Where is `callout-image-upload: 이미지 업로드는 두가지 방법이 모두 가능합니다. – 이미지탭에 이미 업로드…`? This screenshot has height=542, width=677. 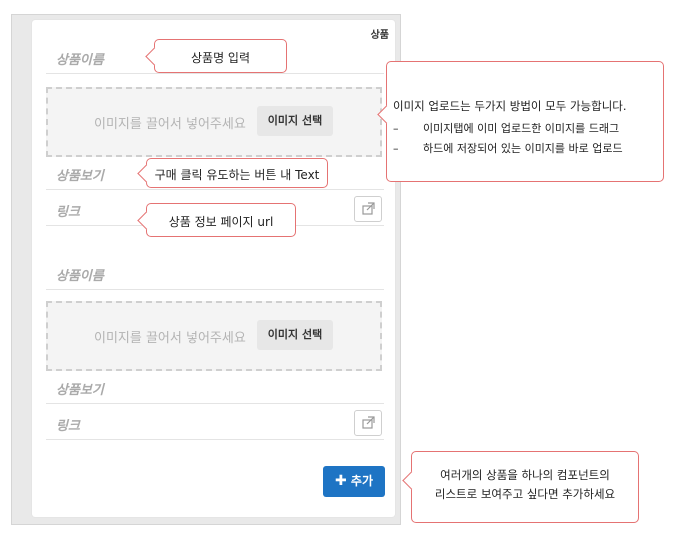 callout-image-upload: 이미지 업로드는 두가지 방법이 모두 가능합니다. – 이미지탭에 이미 업로드… is located at coordinates (520, 121).